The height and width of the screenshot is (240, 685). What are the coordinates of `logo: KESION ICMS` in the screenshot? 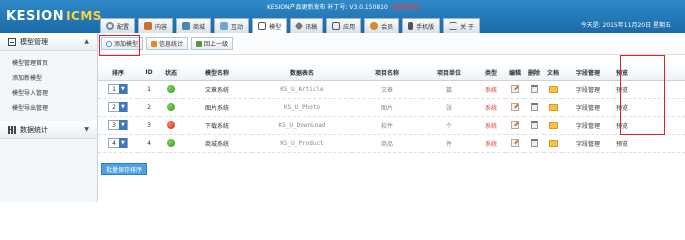 It's located at (54, 16).